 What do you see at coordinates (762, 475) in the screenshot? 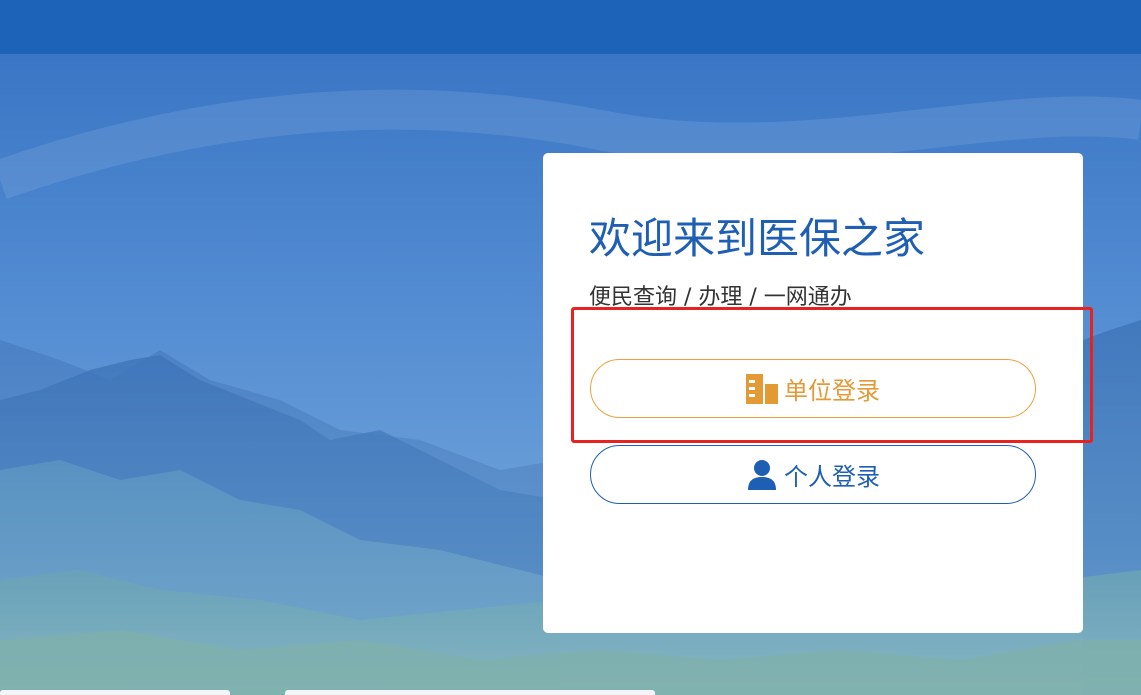
I see `user-icon` at bounding box center [762, 475].